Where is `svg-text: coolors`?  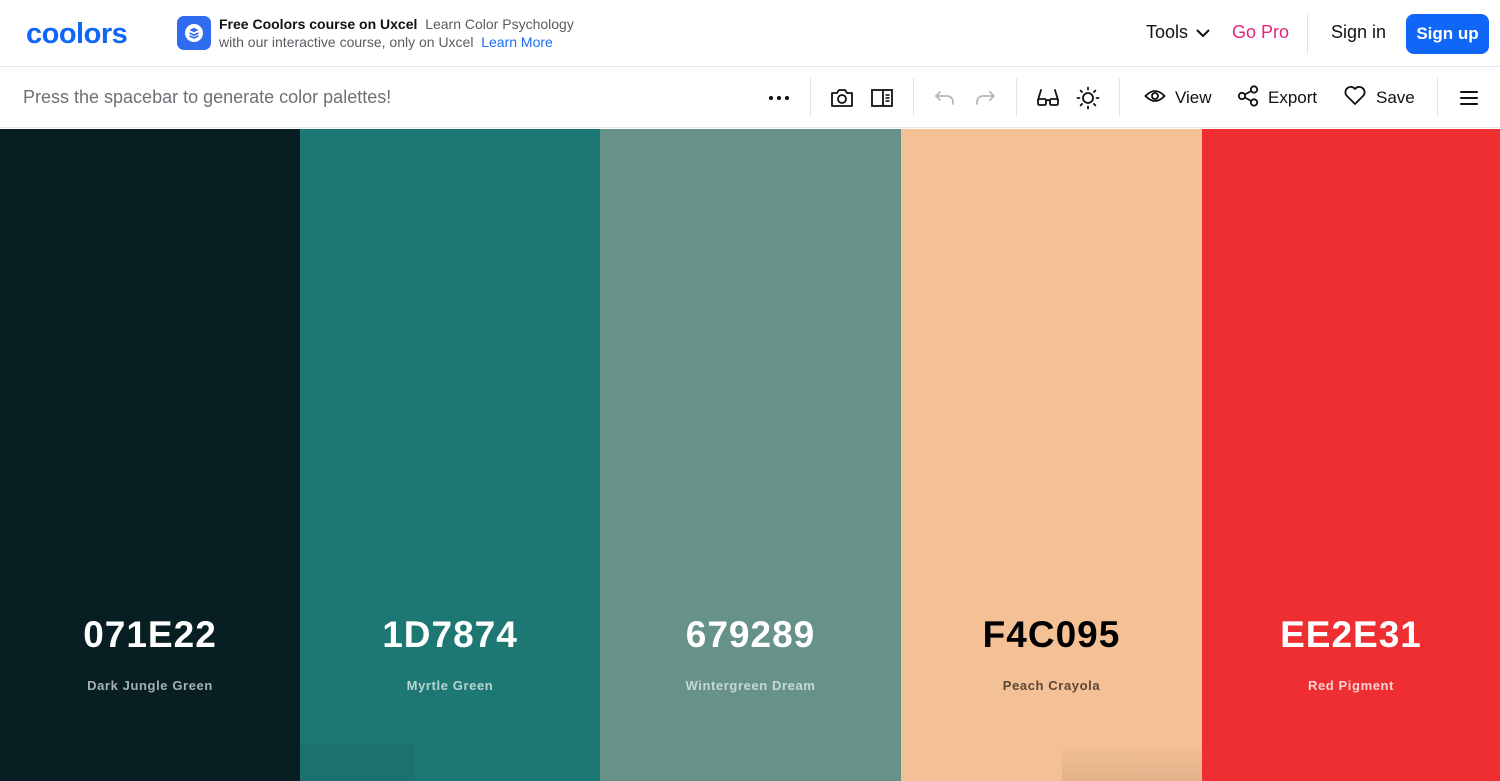
svg-text: coolors is located at coordinates (76, 33).